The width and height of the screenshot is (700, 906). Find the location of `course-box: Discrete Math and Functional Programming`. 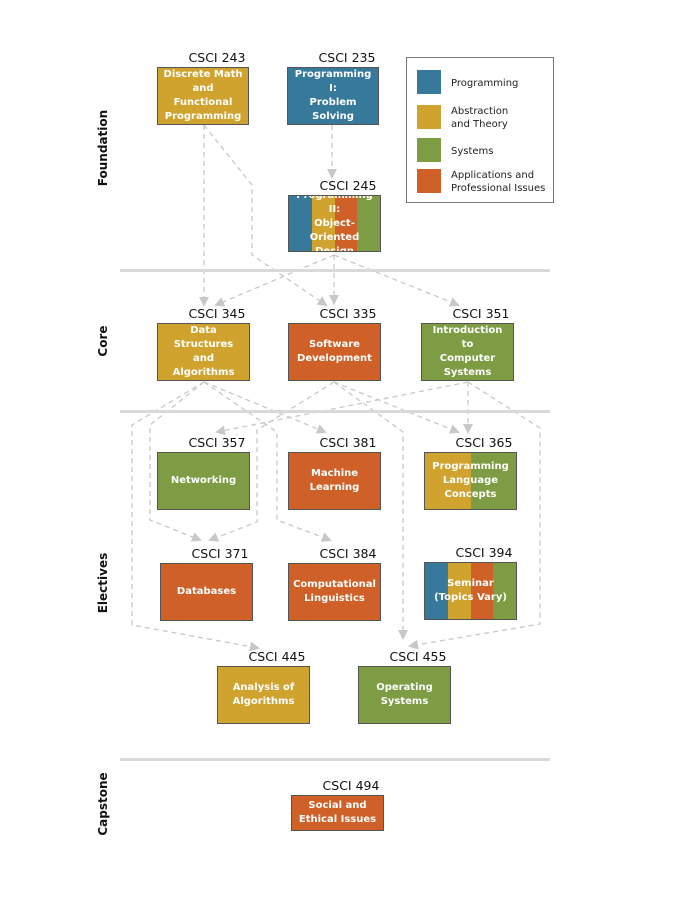

course-box: Discrete Math and Functional Programming is located at coordinates (203, 96).